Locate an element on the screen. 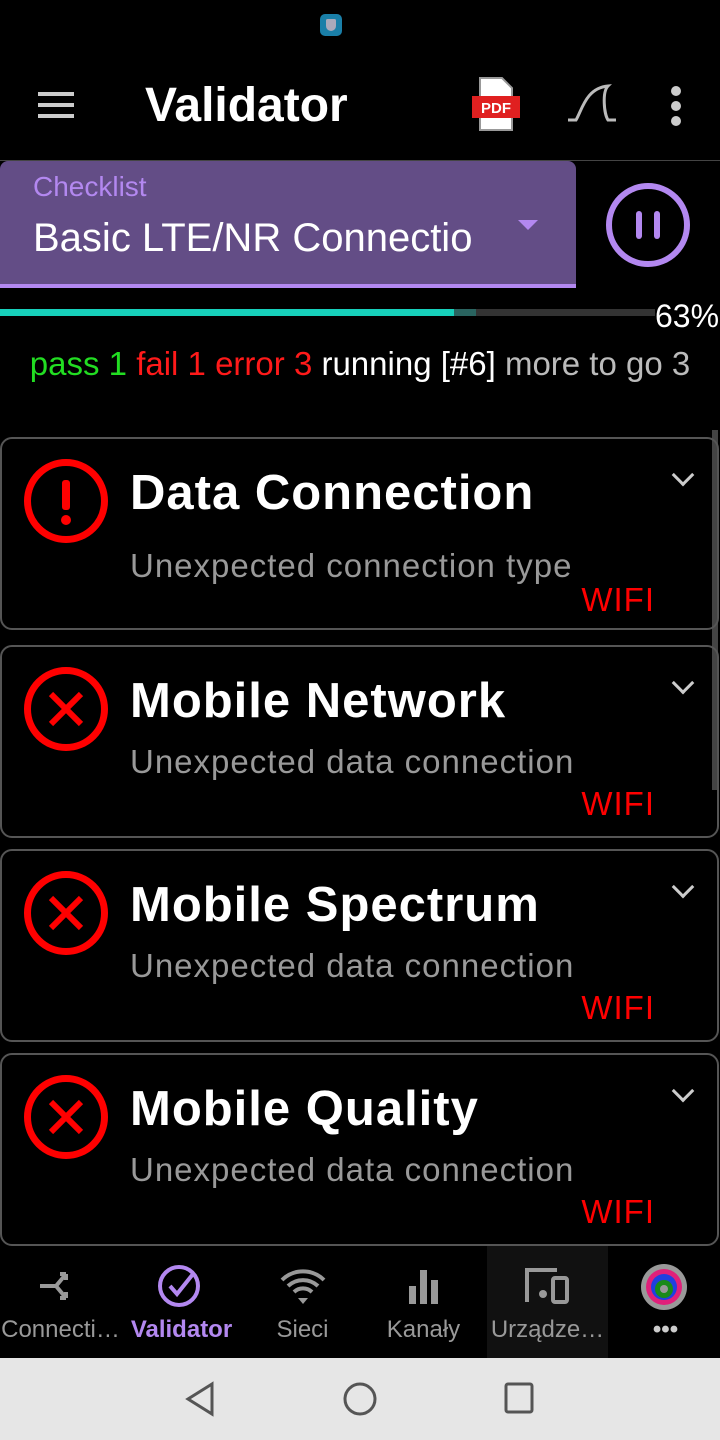 This screenshot has height=1440, width=720. pause-button is located at coordinates (648, 225).